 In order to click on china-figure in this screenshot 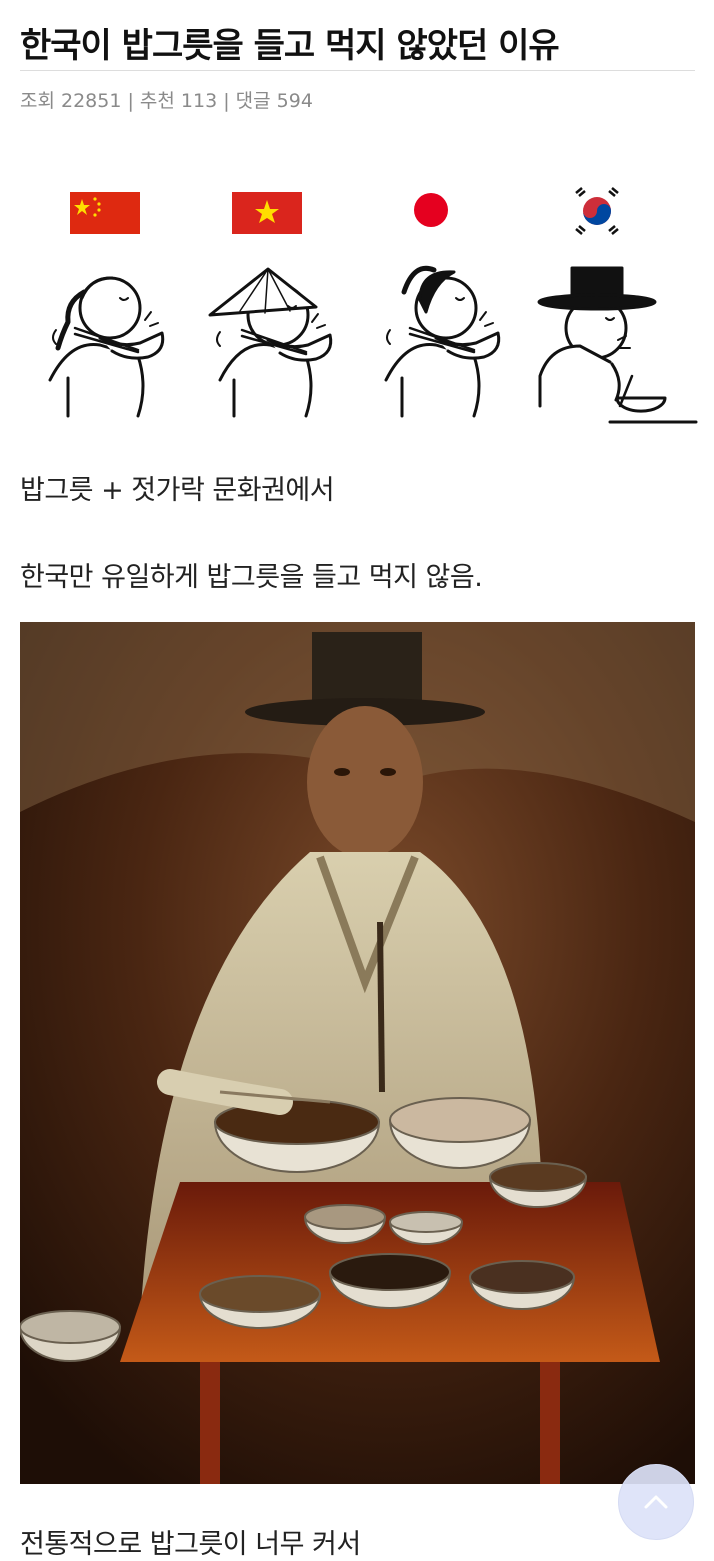, I will do `click(106, 347)`.